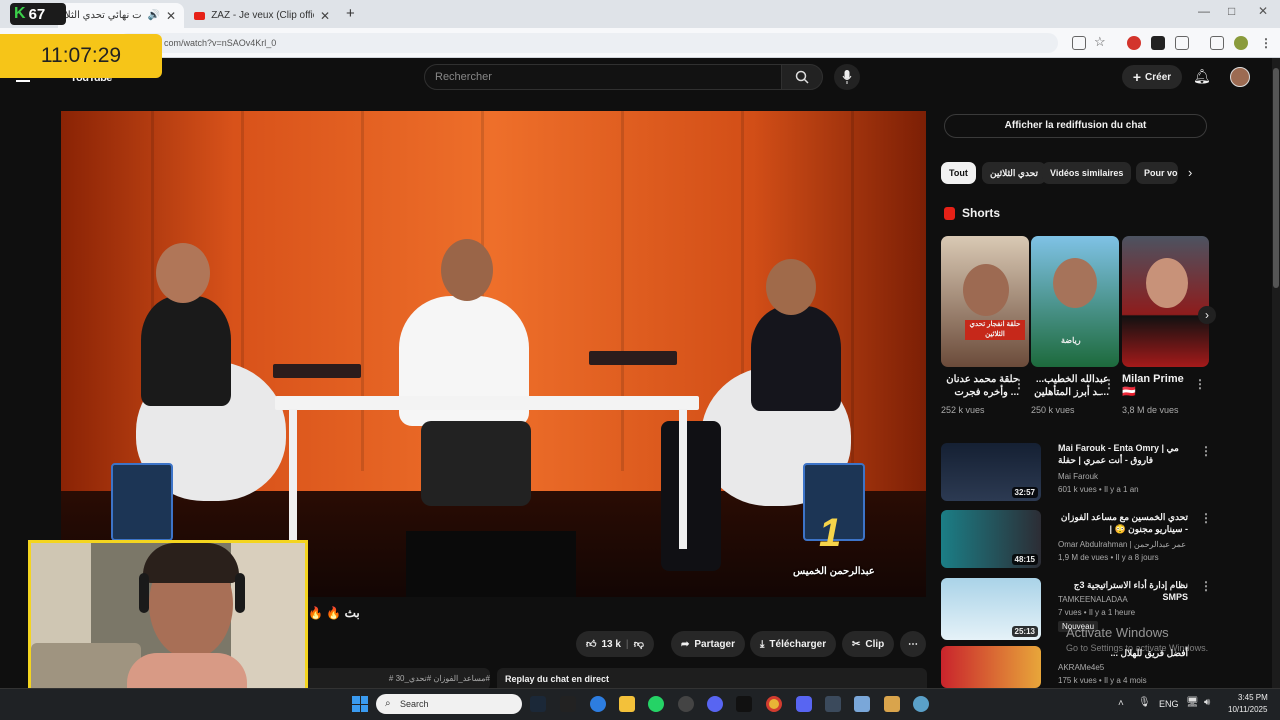 This screenshot has height=720, width=1280. I want to click on chevron-right-icon: ›, so click(1190, 172).